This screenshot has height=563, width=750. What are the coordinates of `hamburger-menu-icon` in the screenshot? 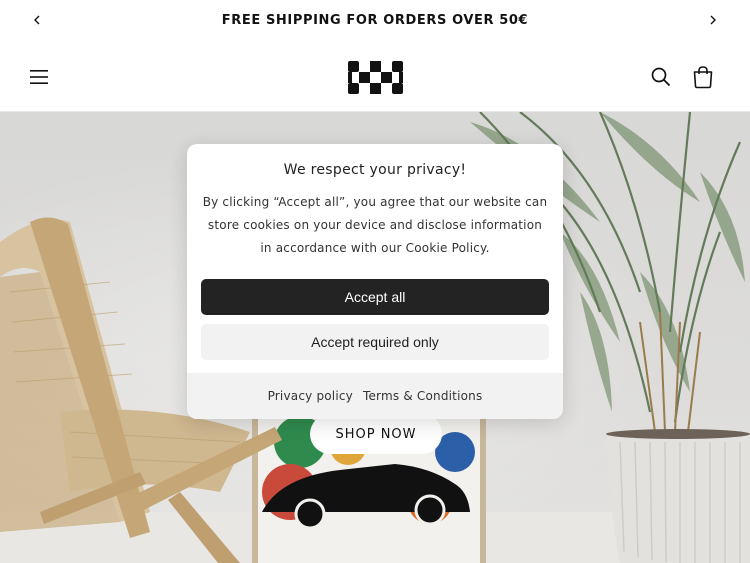 It's located at (39, 77).